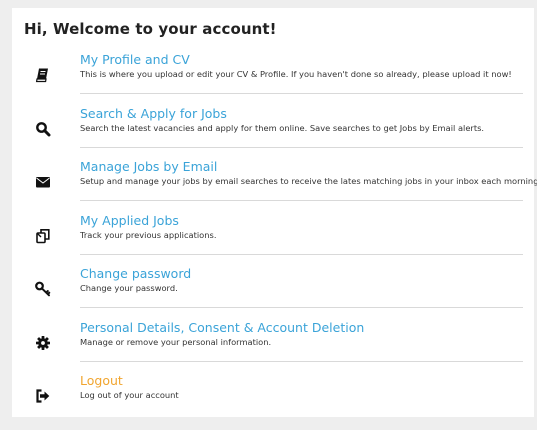  What do you see at coordinates (129, 288) in the screenshot?
I see `change-password-description: Change your password.` at bounding box center [129, 288].